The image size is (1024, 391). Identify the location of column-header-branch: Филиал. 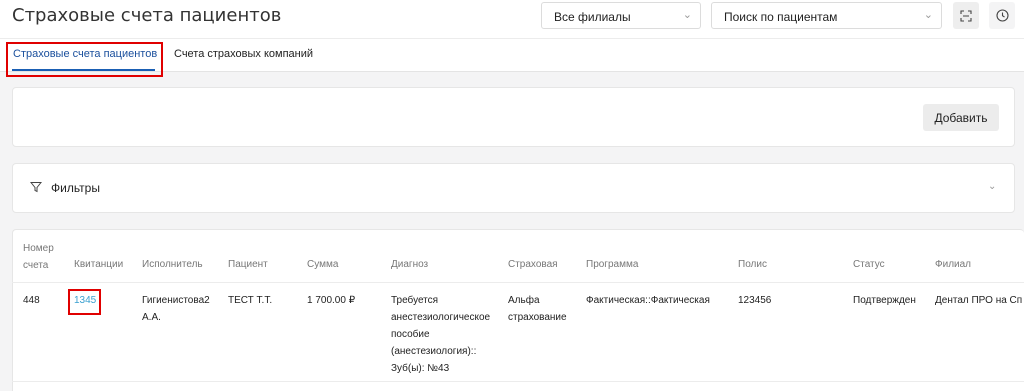
(953, 264).